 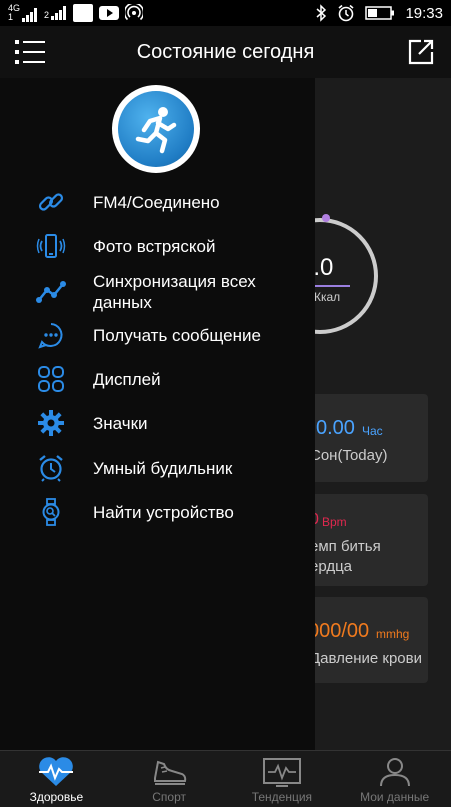 What do you see at coordinates (51, 292) in the screenshot?
I see `sync-data-icon` at bounding box center [51, 292].